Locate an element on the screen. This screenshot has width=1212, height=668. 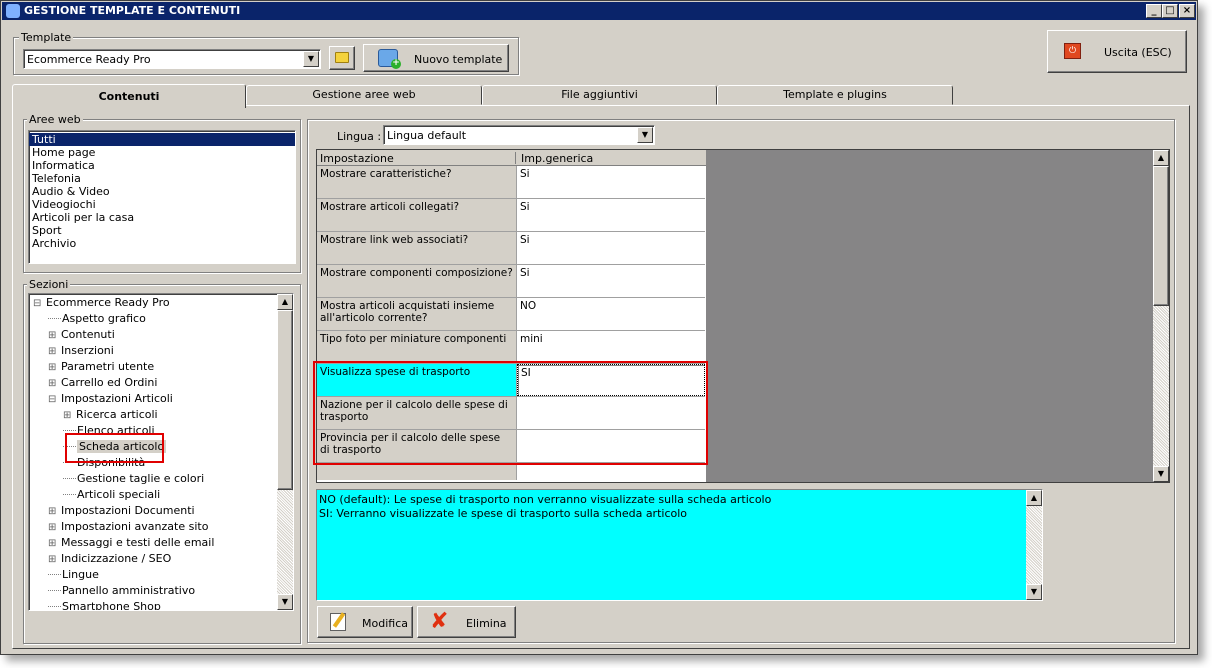
setting-name-cell: Mostrare link web associati? is located at coordinates (417, 248).